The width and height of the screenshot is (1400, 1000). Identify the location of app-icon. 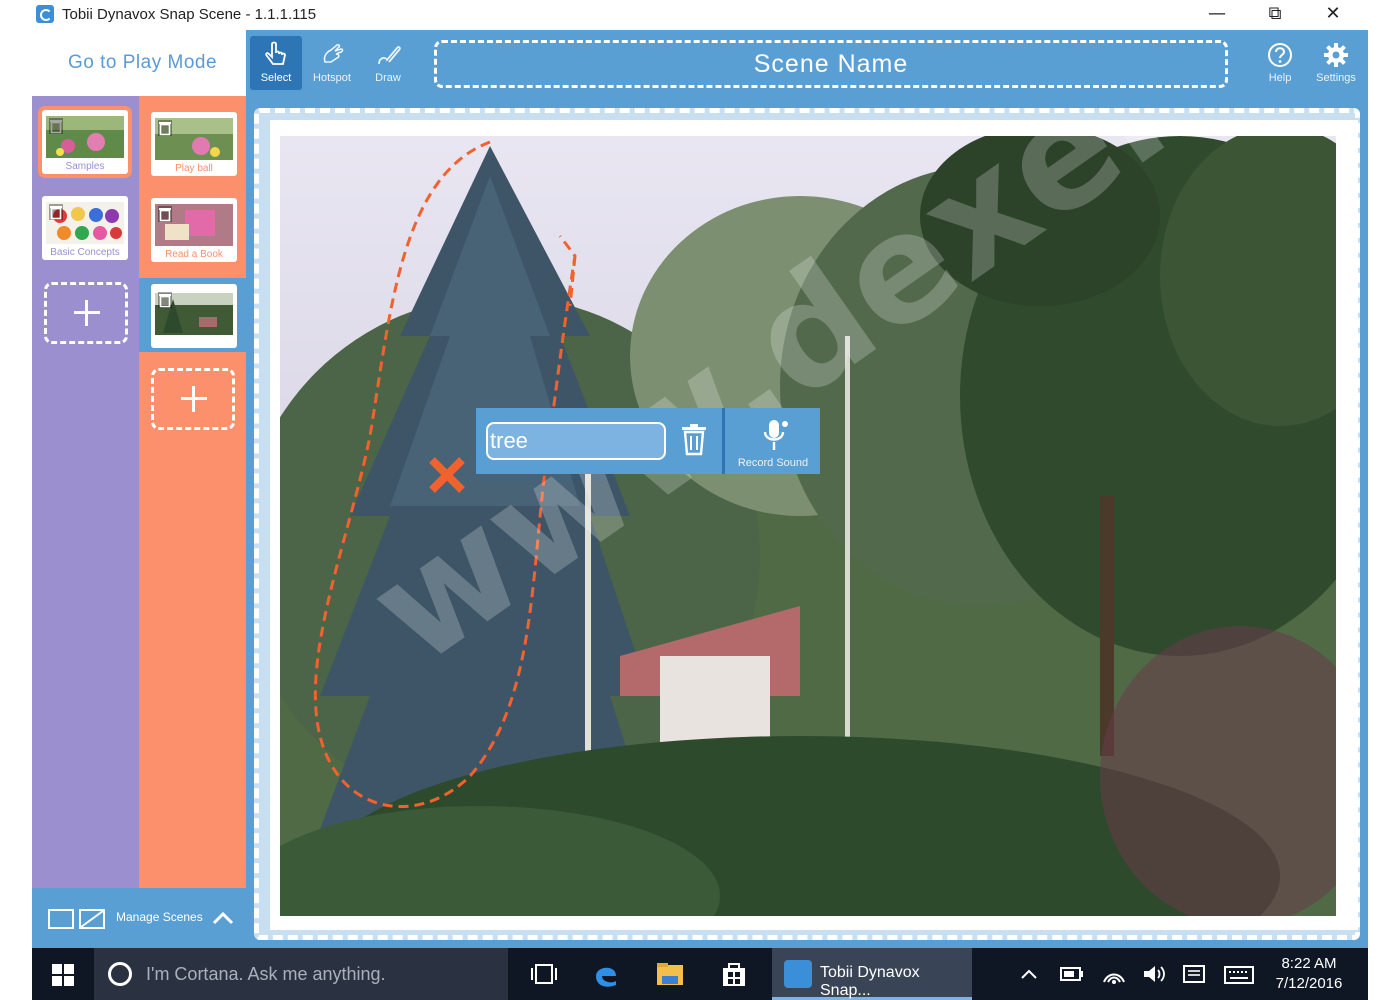
(45, 14).